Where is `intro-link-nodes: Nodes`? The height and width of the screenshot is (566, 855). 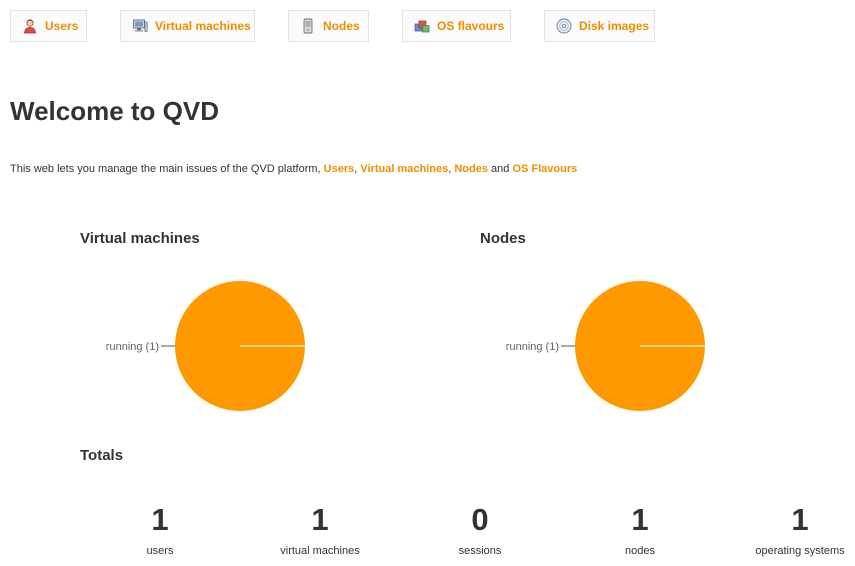
intro-link-nodes: Nodes is located at coordinates (471, 169).